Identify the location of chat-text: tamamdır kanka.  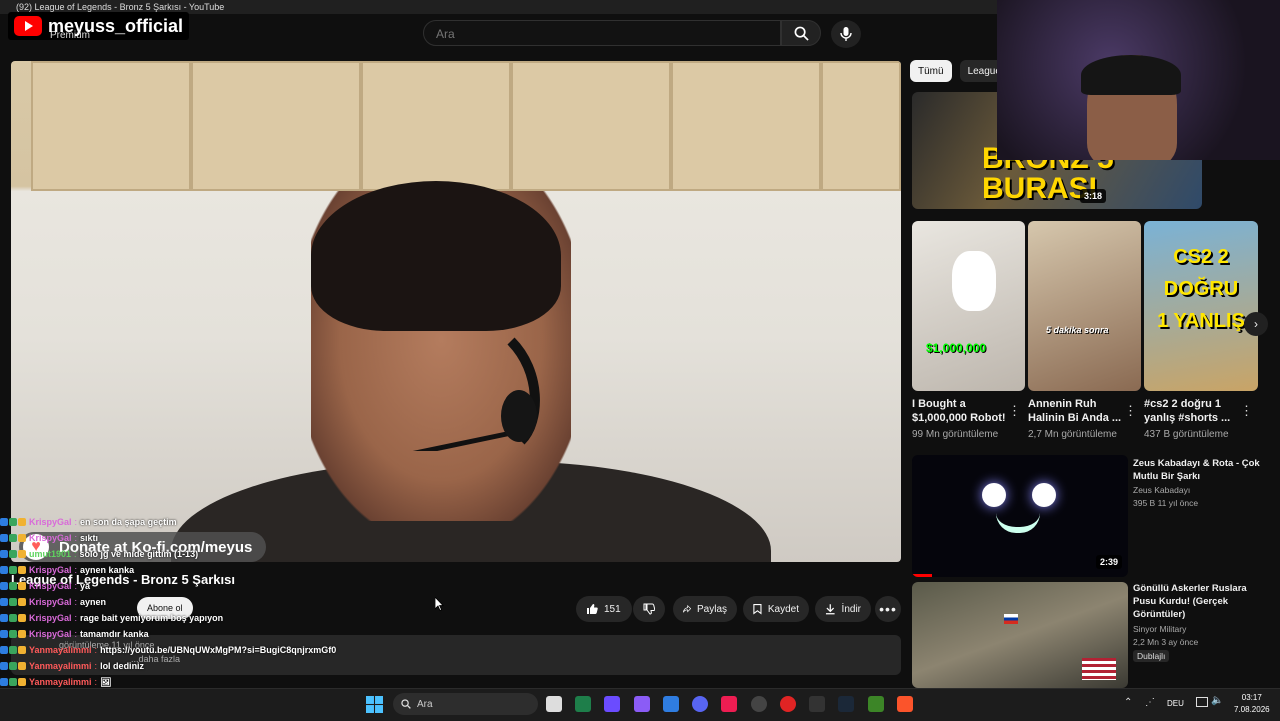
(114, 634).